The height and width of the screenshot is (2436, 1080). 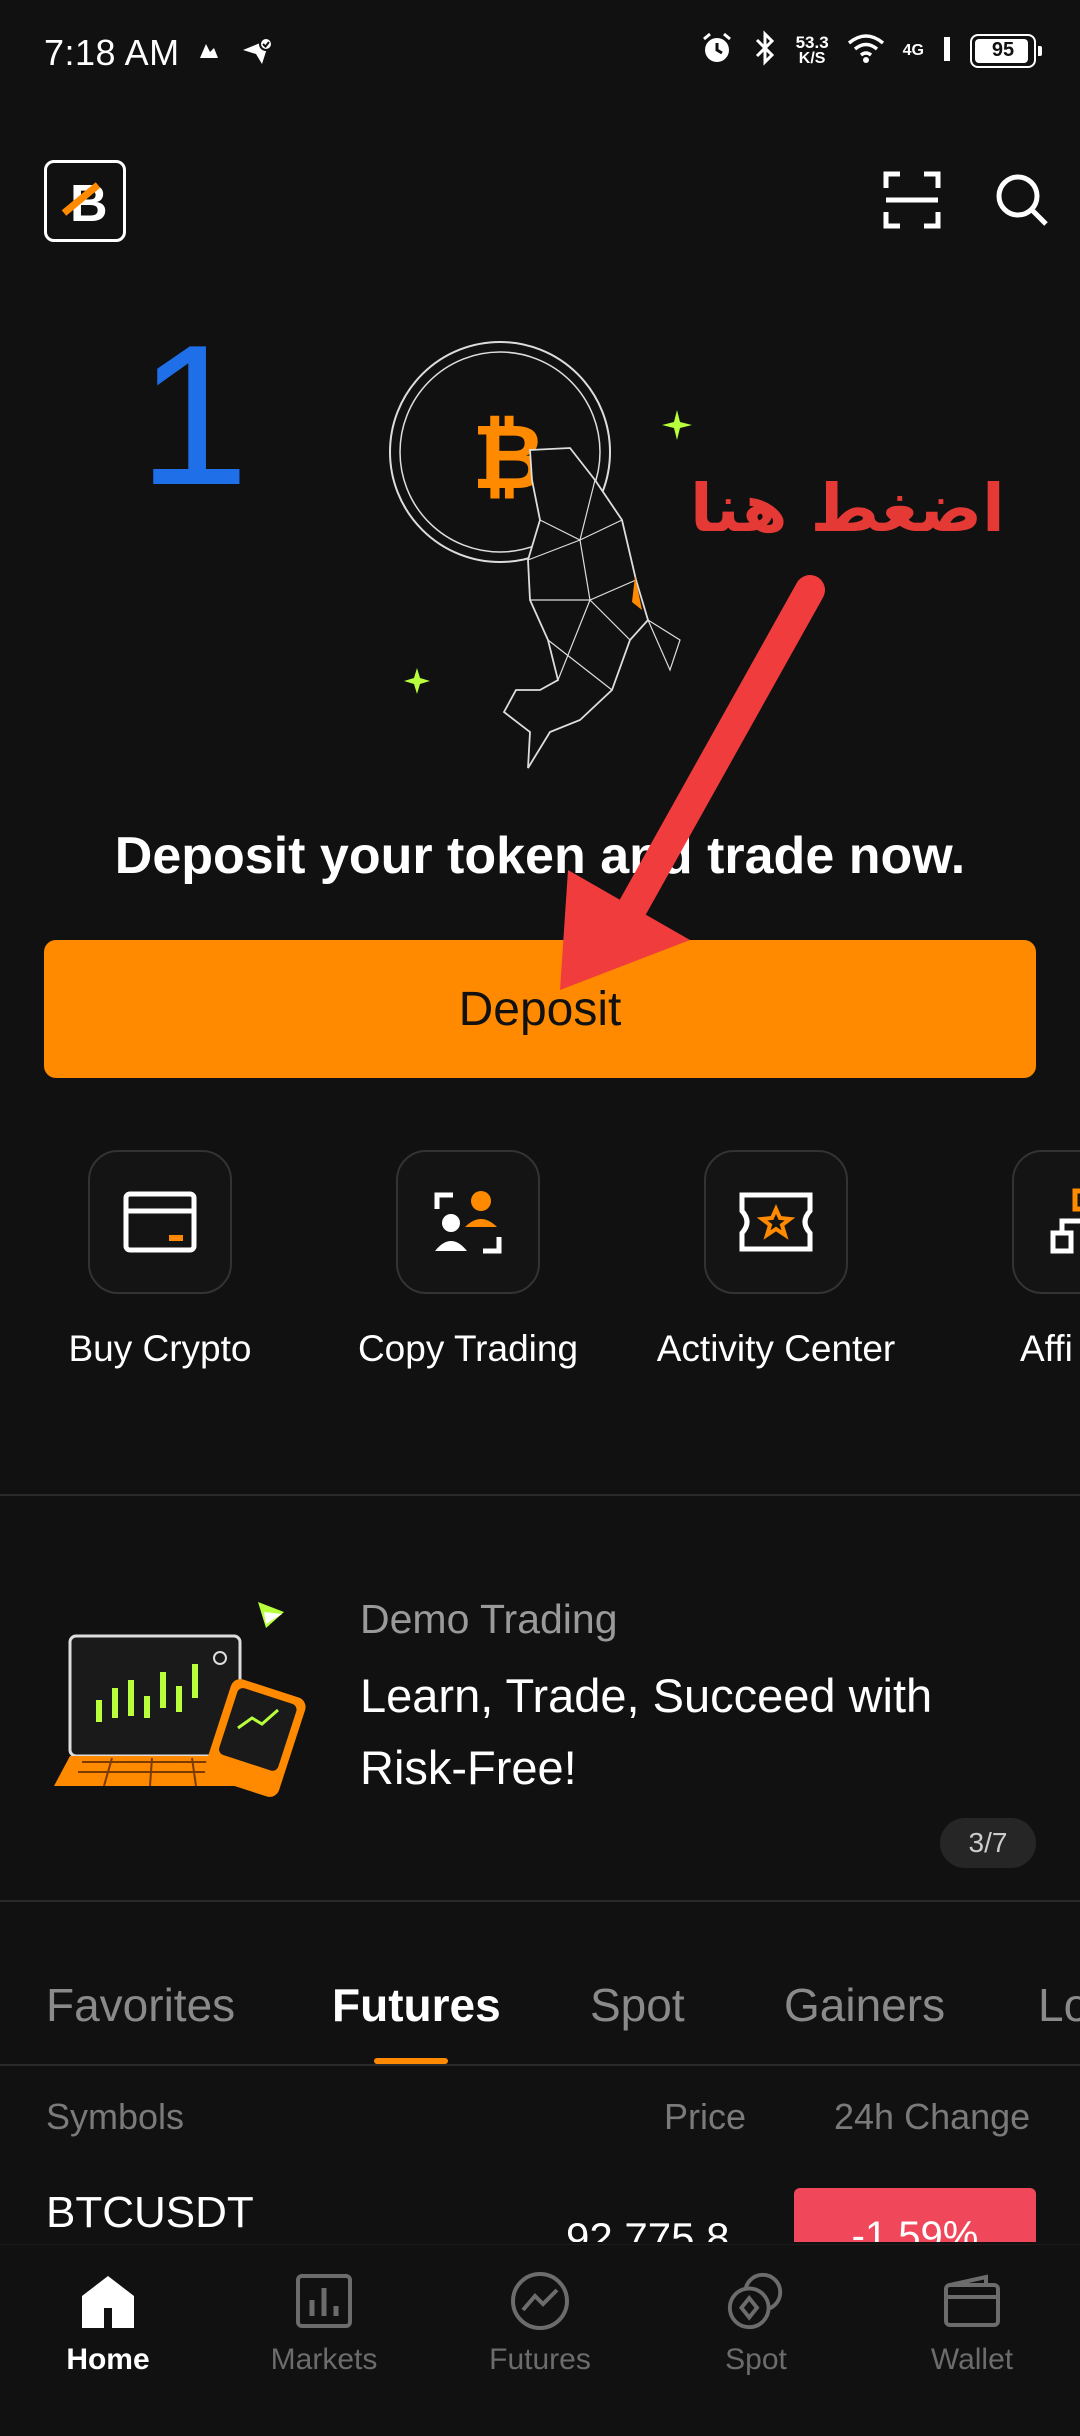 What do you see at coordinates (468, 1222) in the screenshot?
I see `copy-trading-icon` at bounding box center [468, 1222].